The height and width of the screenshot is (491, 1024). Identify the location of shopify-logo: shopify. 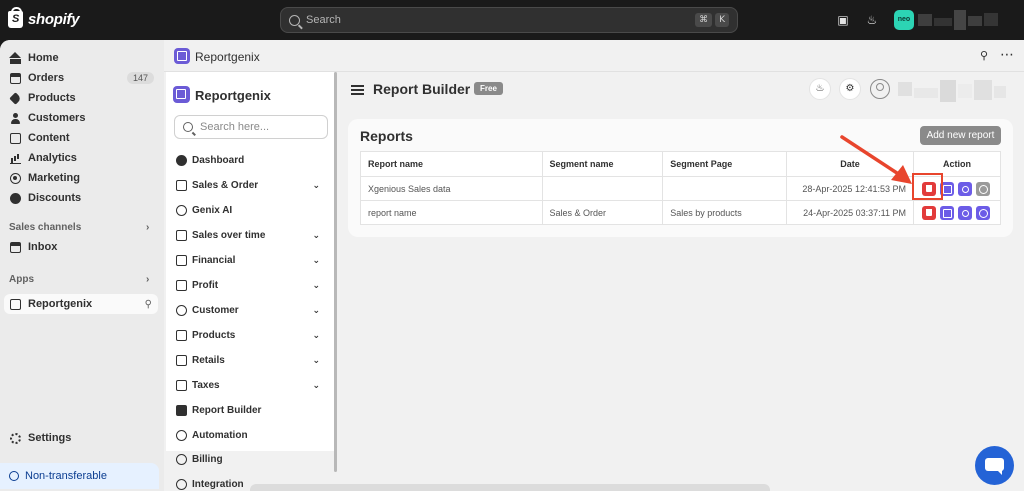
(44, 17).